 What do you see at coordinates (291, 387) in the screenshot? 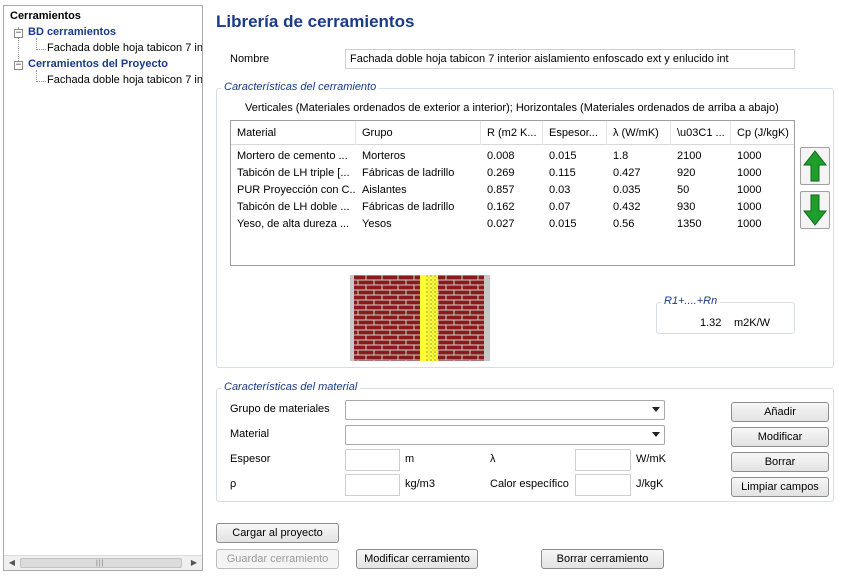
I see `material-legend: Características del material` at bounding box center [291, 387].